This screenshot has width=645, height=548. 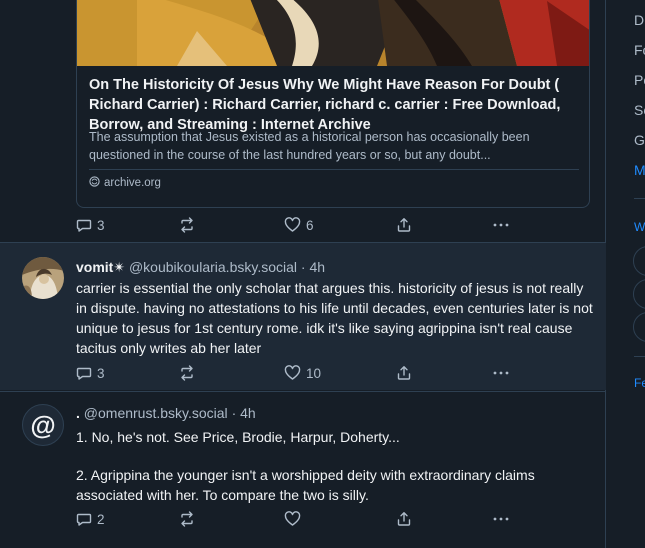 I want to click on globe-icon, so click(x=94, y=183).